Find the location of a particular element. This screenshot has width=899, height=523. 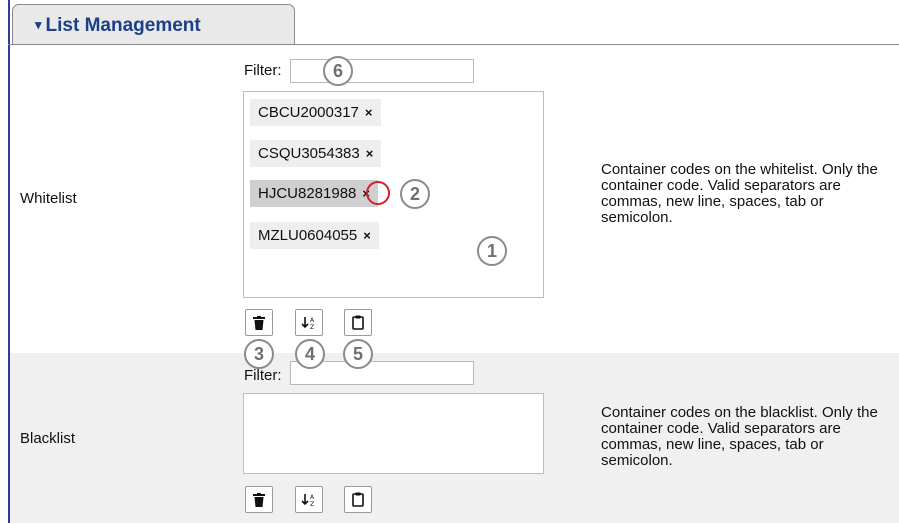

whitelist-chip-selected: HJCU8281988 × is located at coordinates (314, 193).